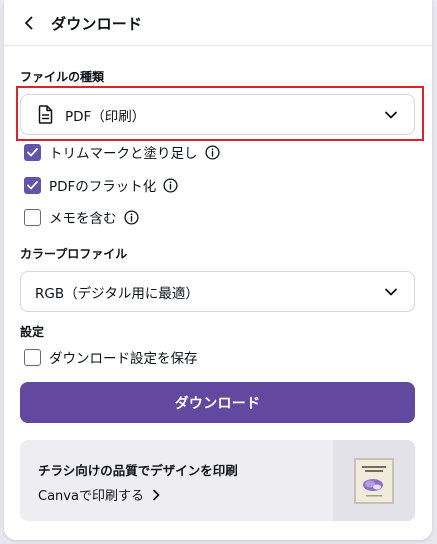 This screenshot has width=437, height=544. What do you see at coordinates (218, 23) in the screenshot?
I see `panel-header: ダウンロード` at bounding box center [218, 23].